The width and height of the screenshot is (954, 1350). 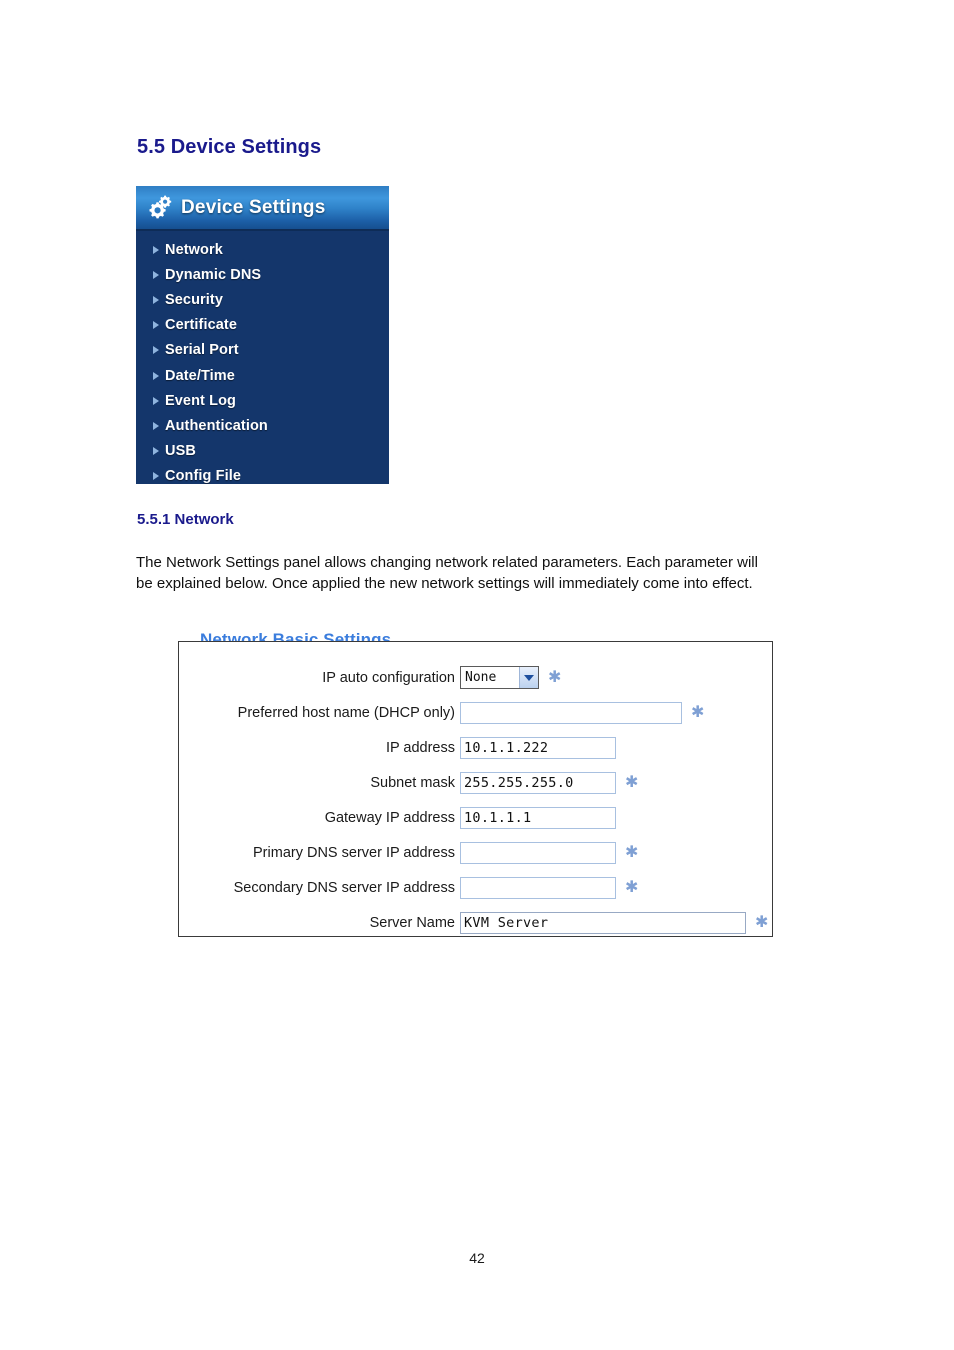 What do you see at coordinates (203, 476) in the screenshot?
I see `sidebar-item-label: Config File` at bounding box center [203, 476].